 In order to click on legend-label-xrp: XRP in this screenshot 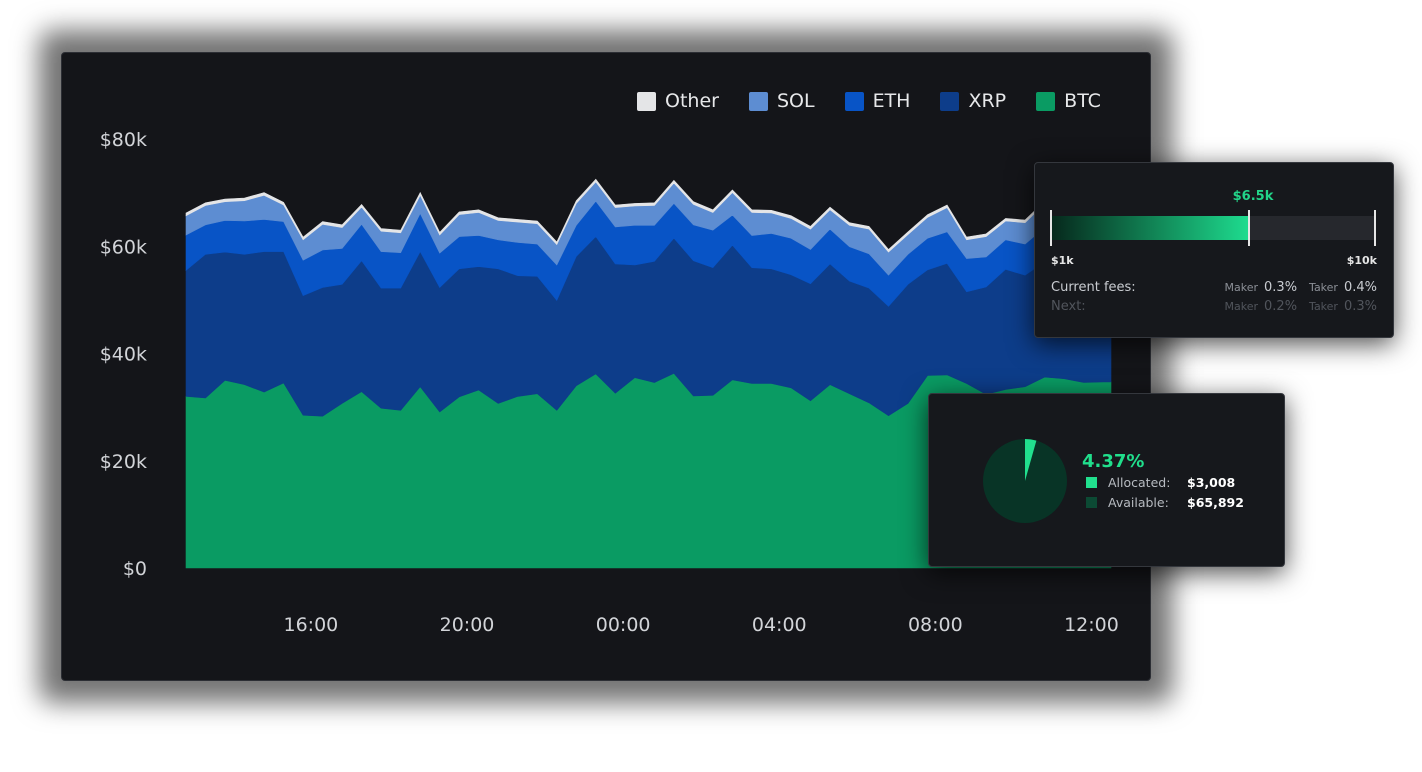, I will do `click(987, 101)`.